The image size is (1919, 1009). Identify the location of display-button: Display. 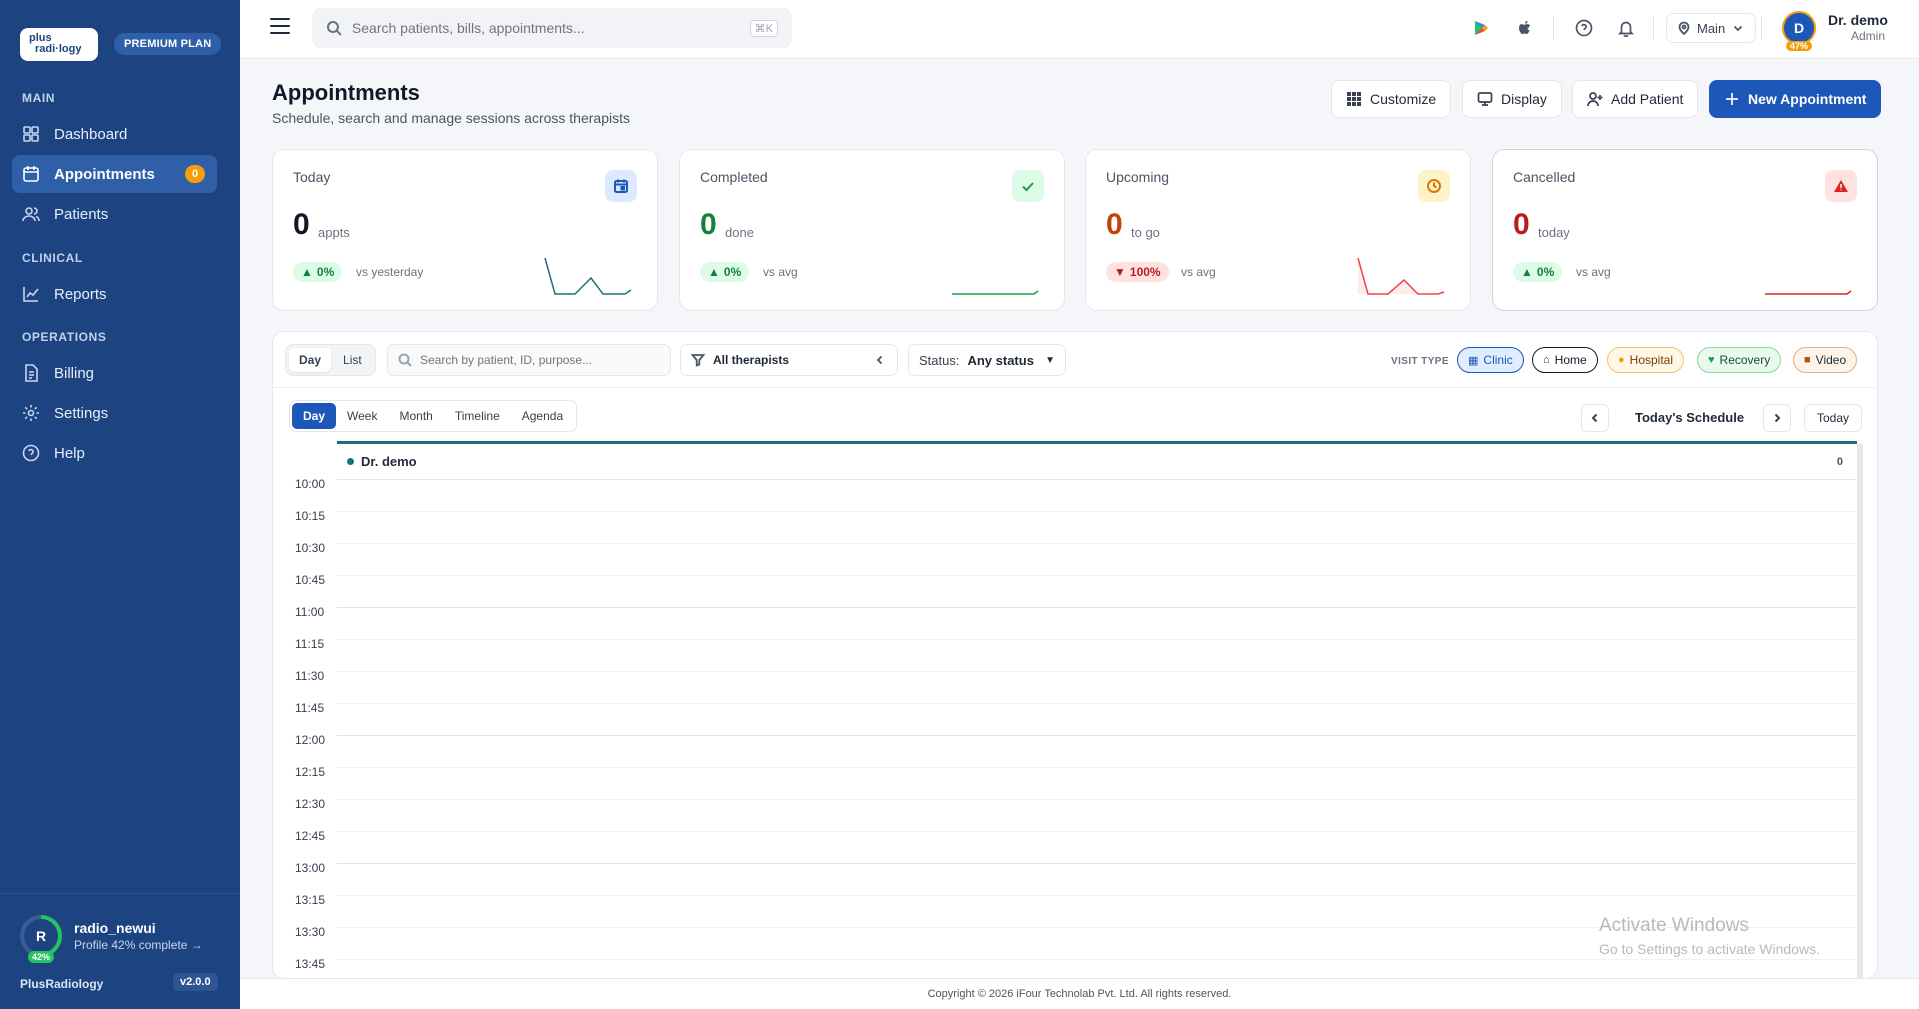
(1512, 99).